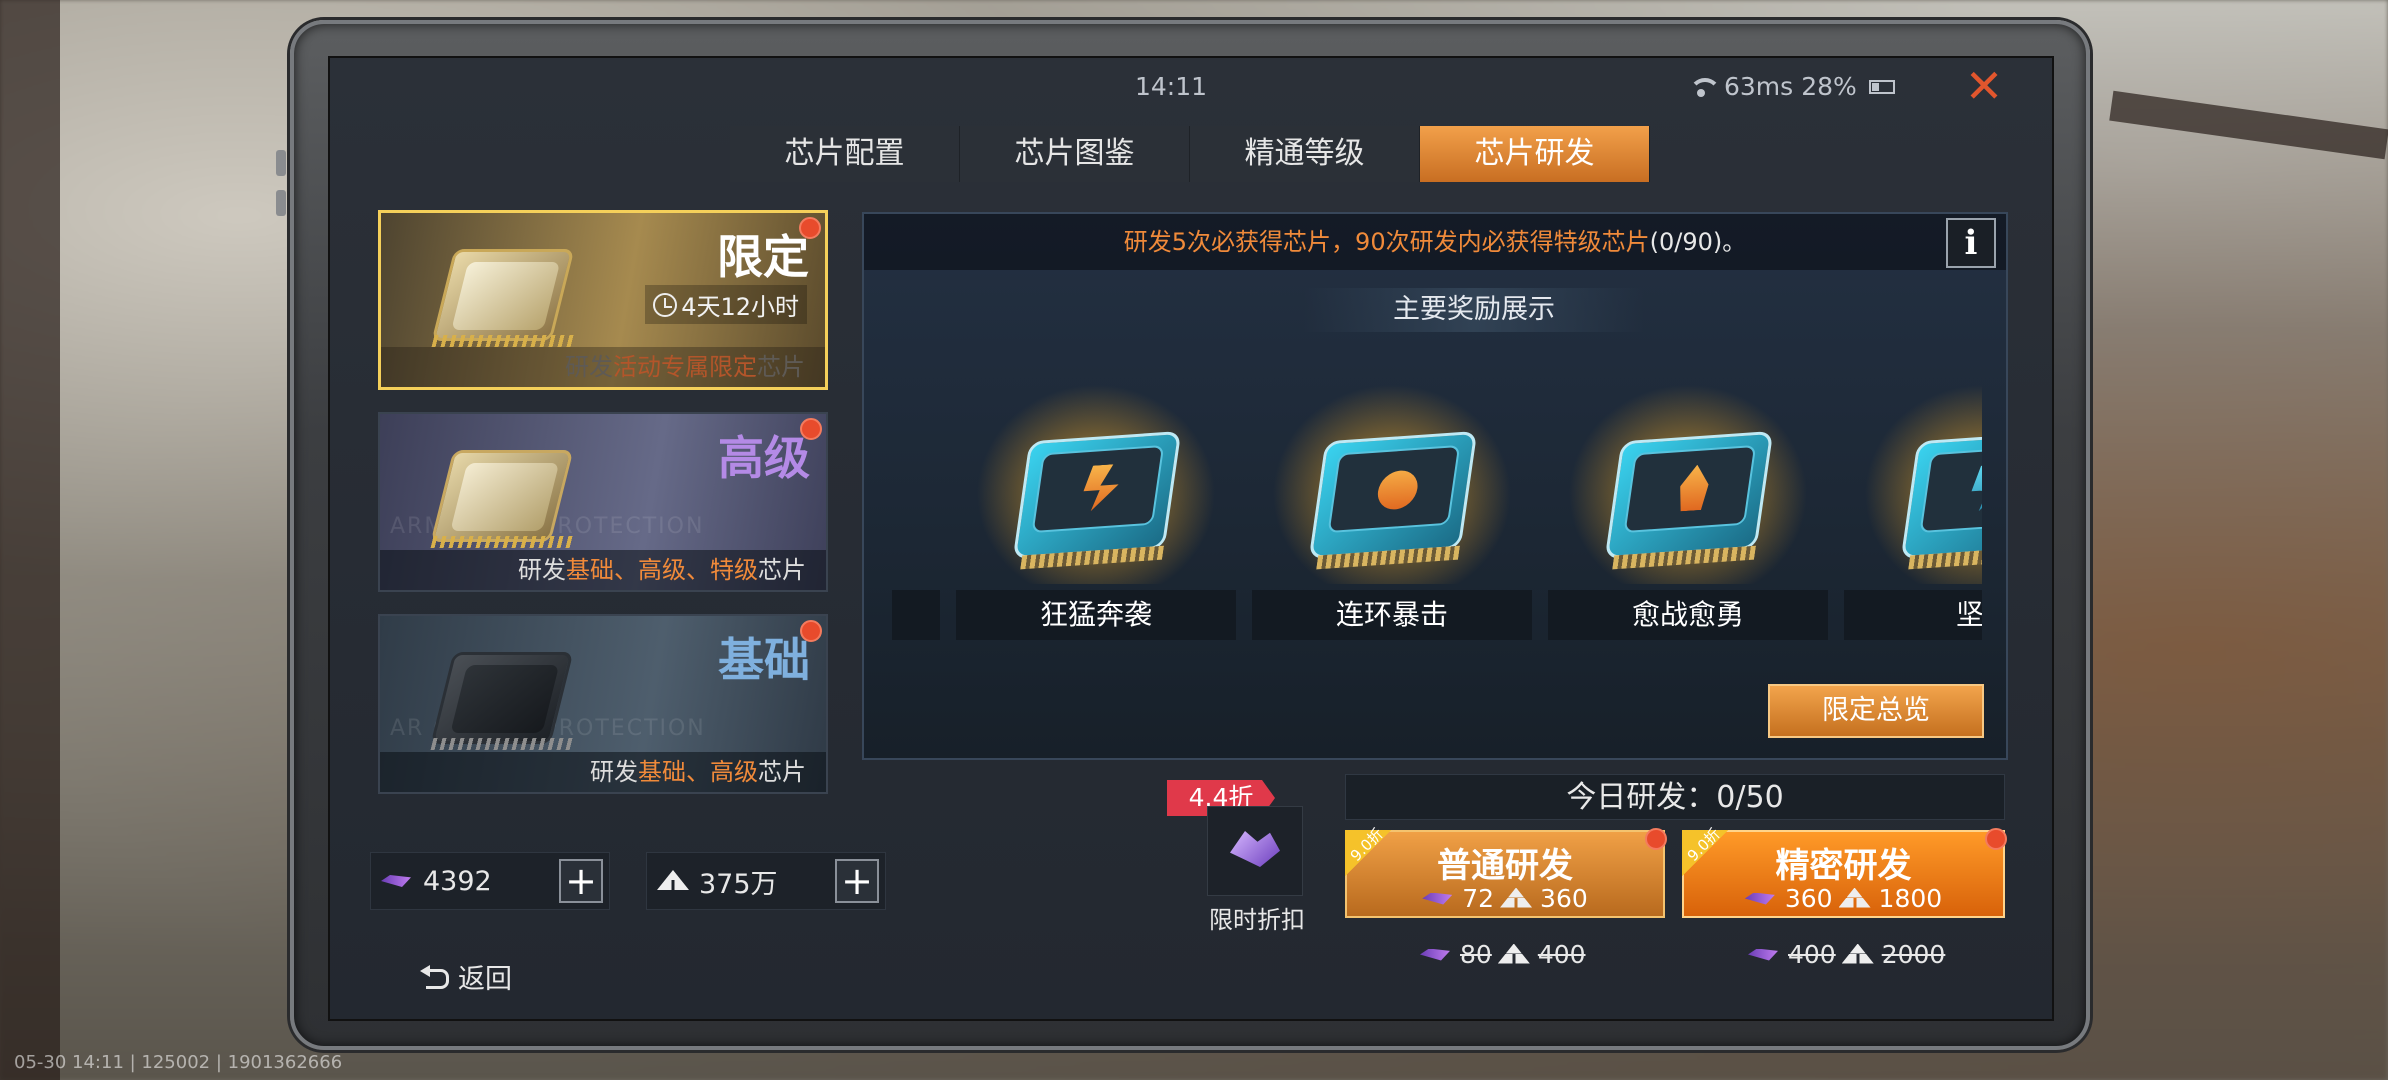 This screenshot has width=2388, height=1080. Describe the element at coordinates (603, 502) in the screenshot. I see `advanced-research-card: ARMAMENT PROTECTION 高级 研发基础、高级、特级芯片` at that location.